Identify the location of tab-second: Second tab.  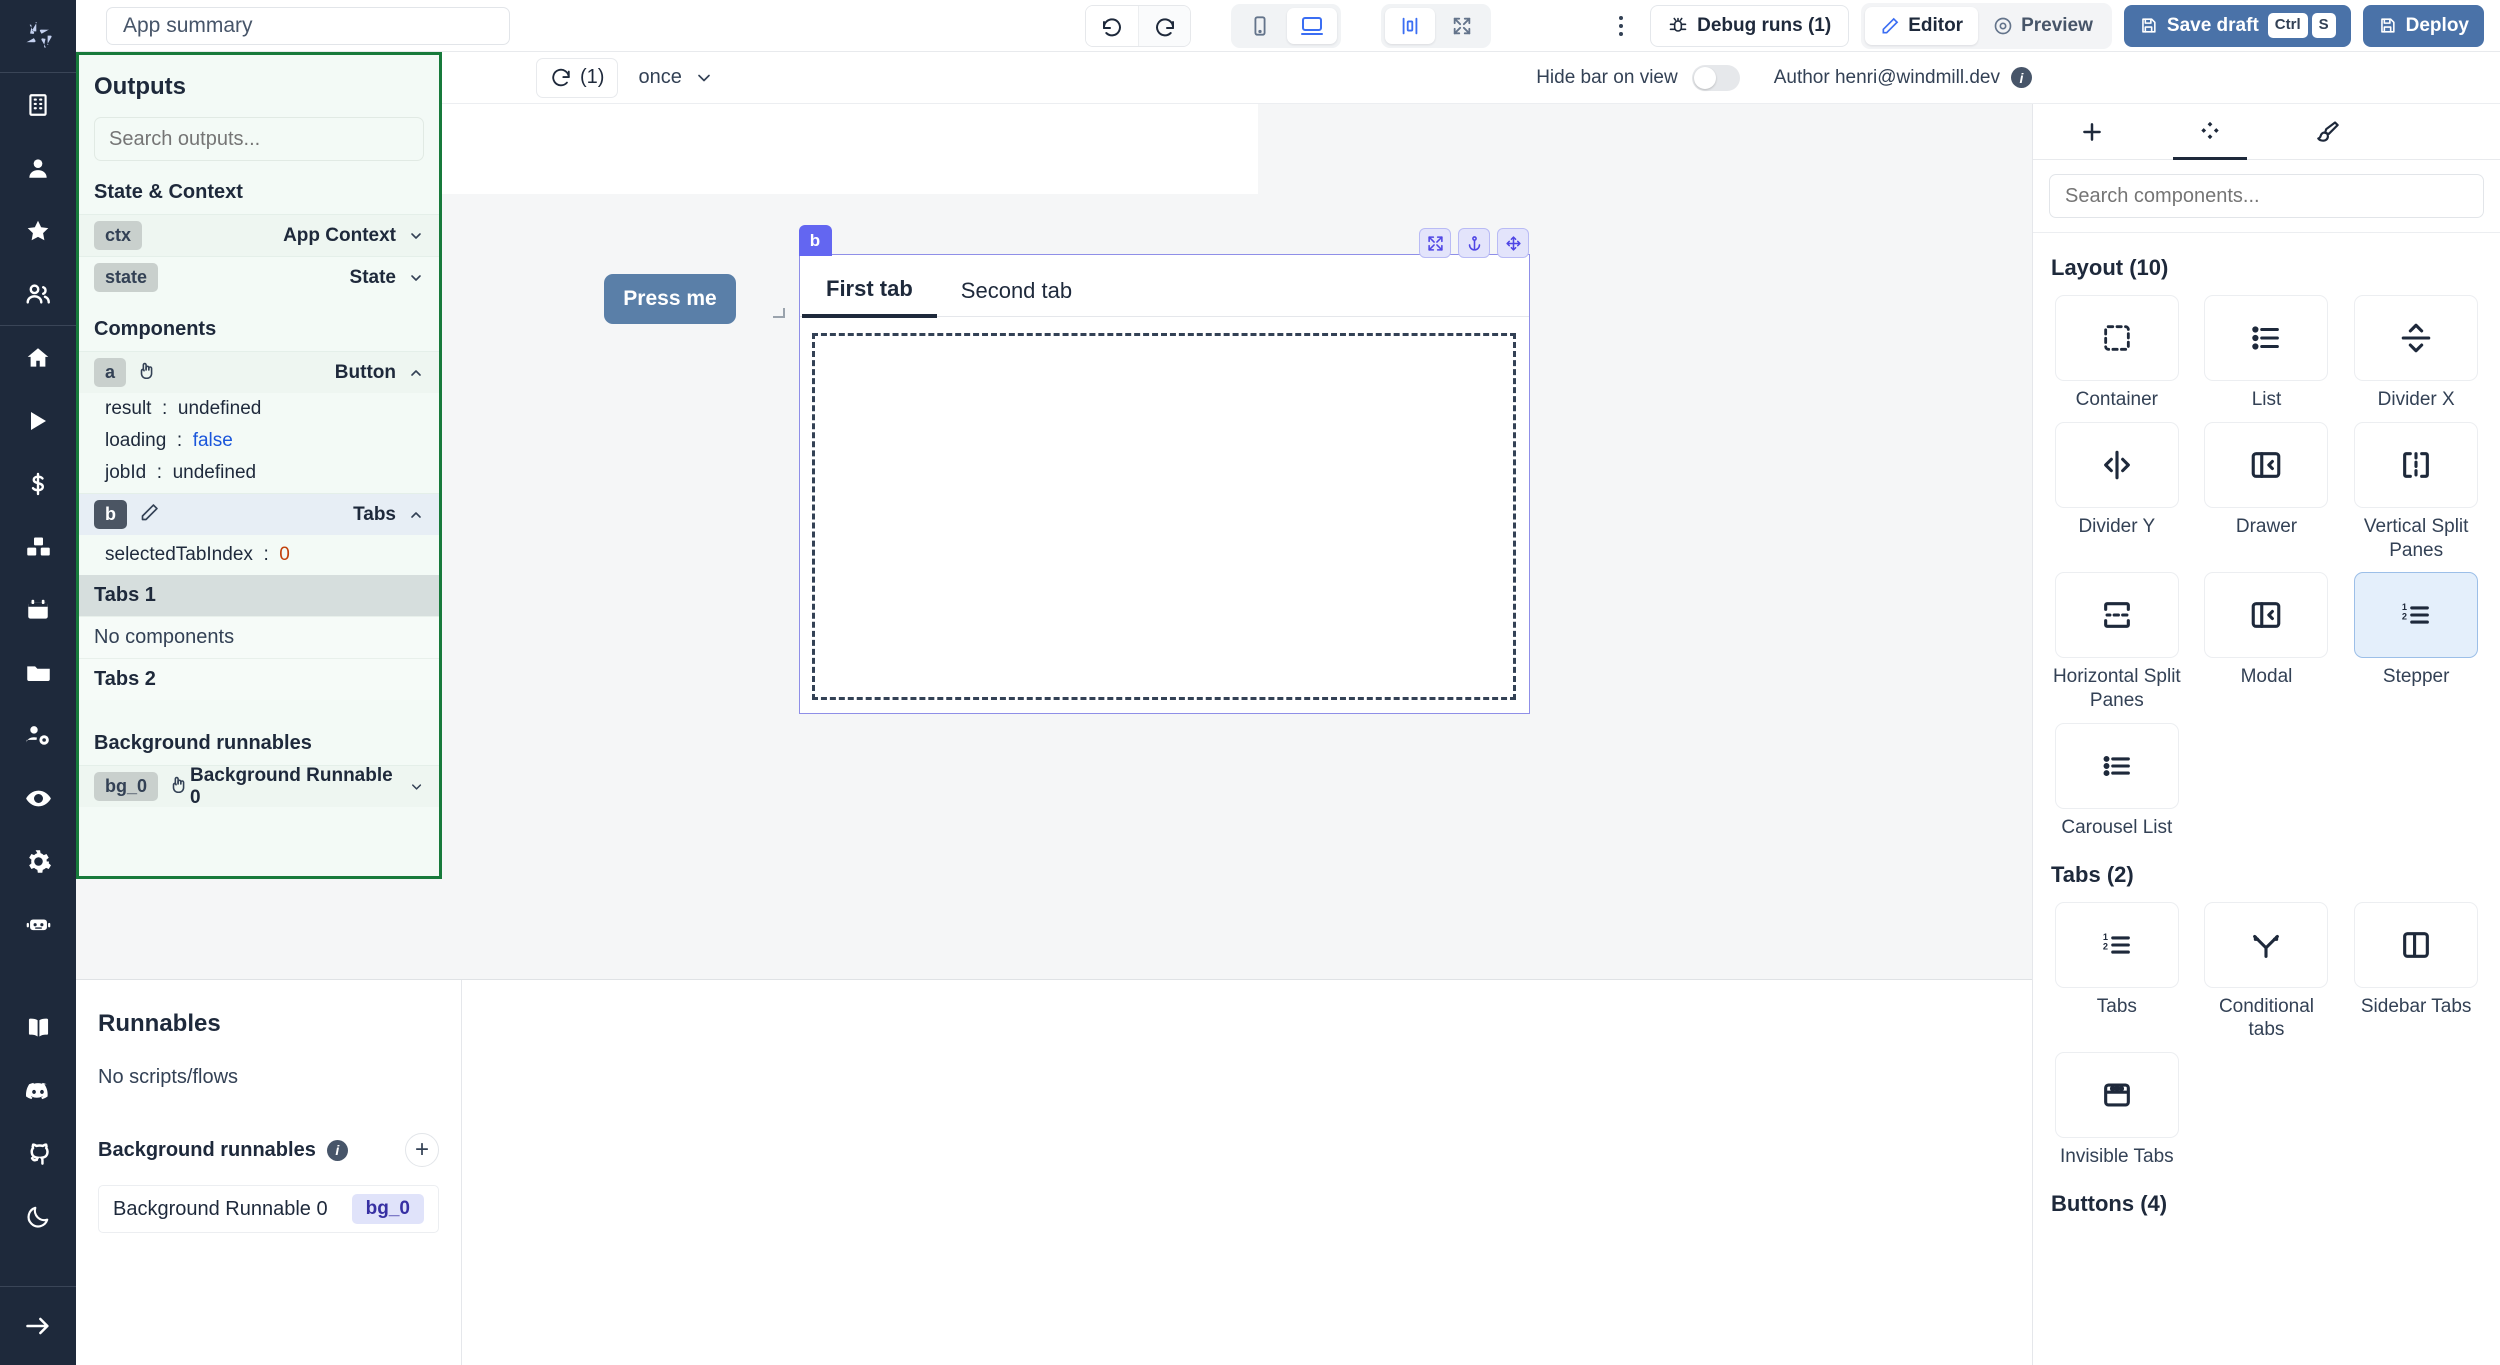
(1016, 298).